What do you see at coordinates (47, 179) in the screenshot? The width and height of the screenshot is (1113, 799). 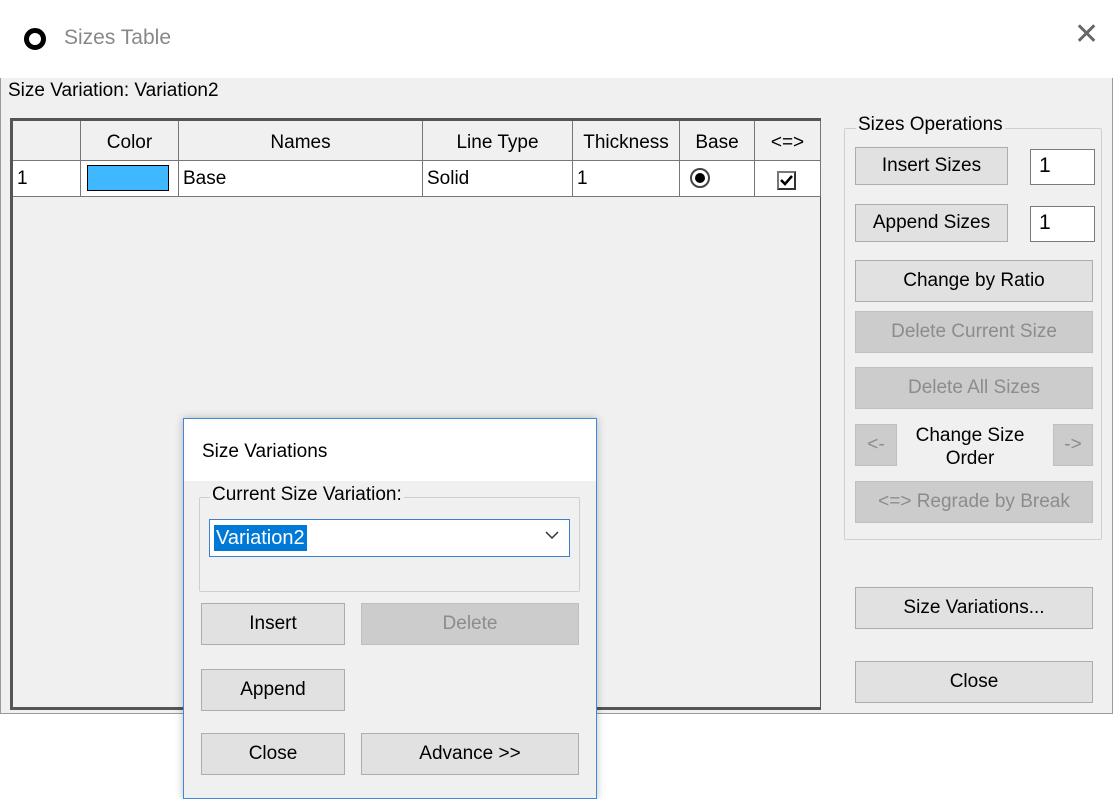 I see `row-number: 1` at bounding box center [47, 179].